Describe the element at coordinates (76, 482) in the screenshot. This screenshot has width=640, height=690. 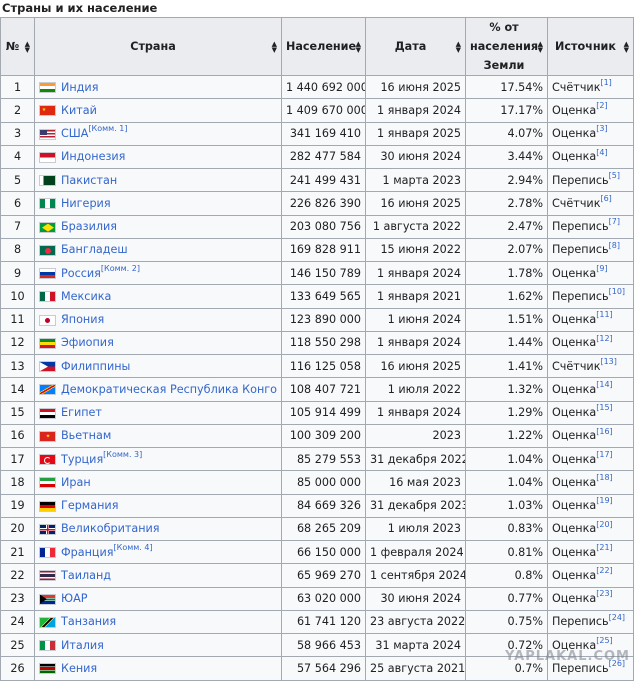
I see `country-link: Иран` at that location.